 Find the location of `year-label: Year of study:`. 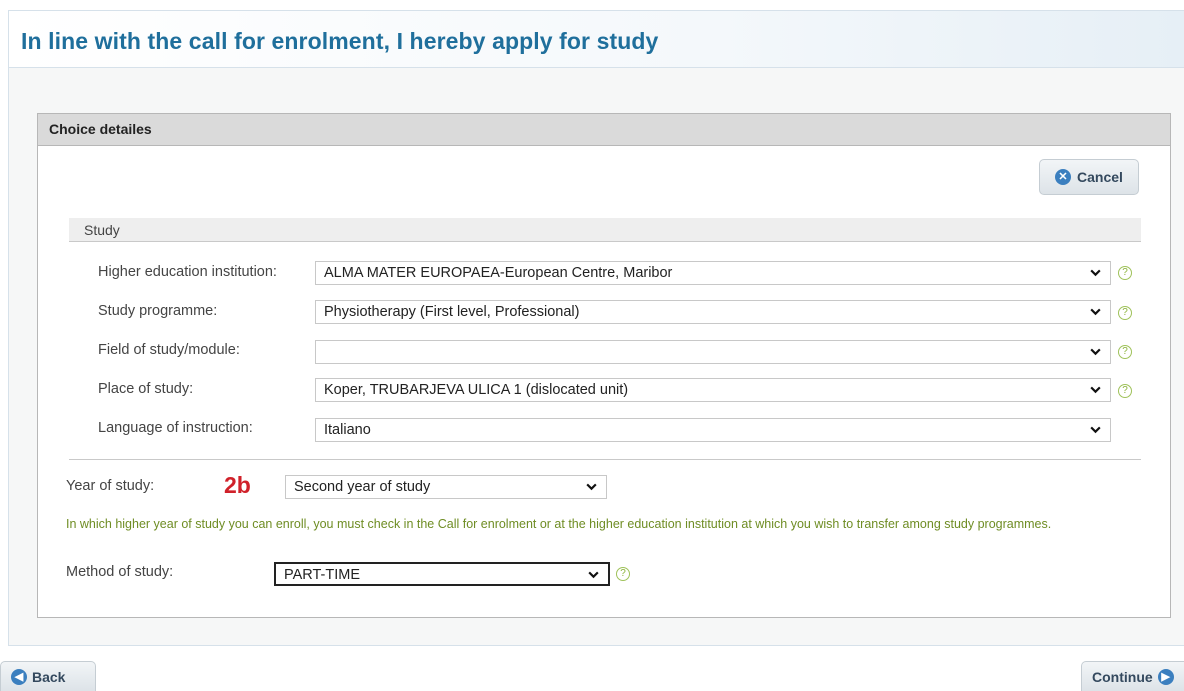

year-label: Year of study: is located at coordinates (110, 486).